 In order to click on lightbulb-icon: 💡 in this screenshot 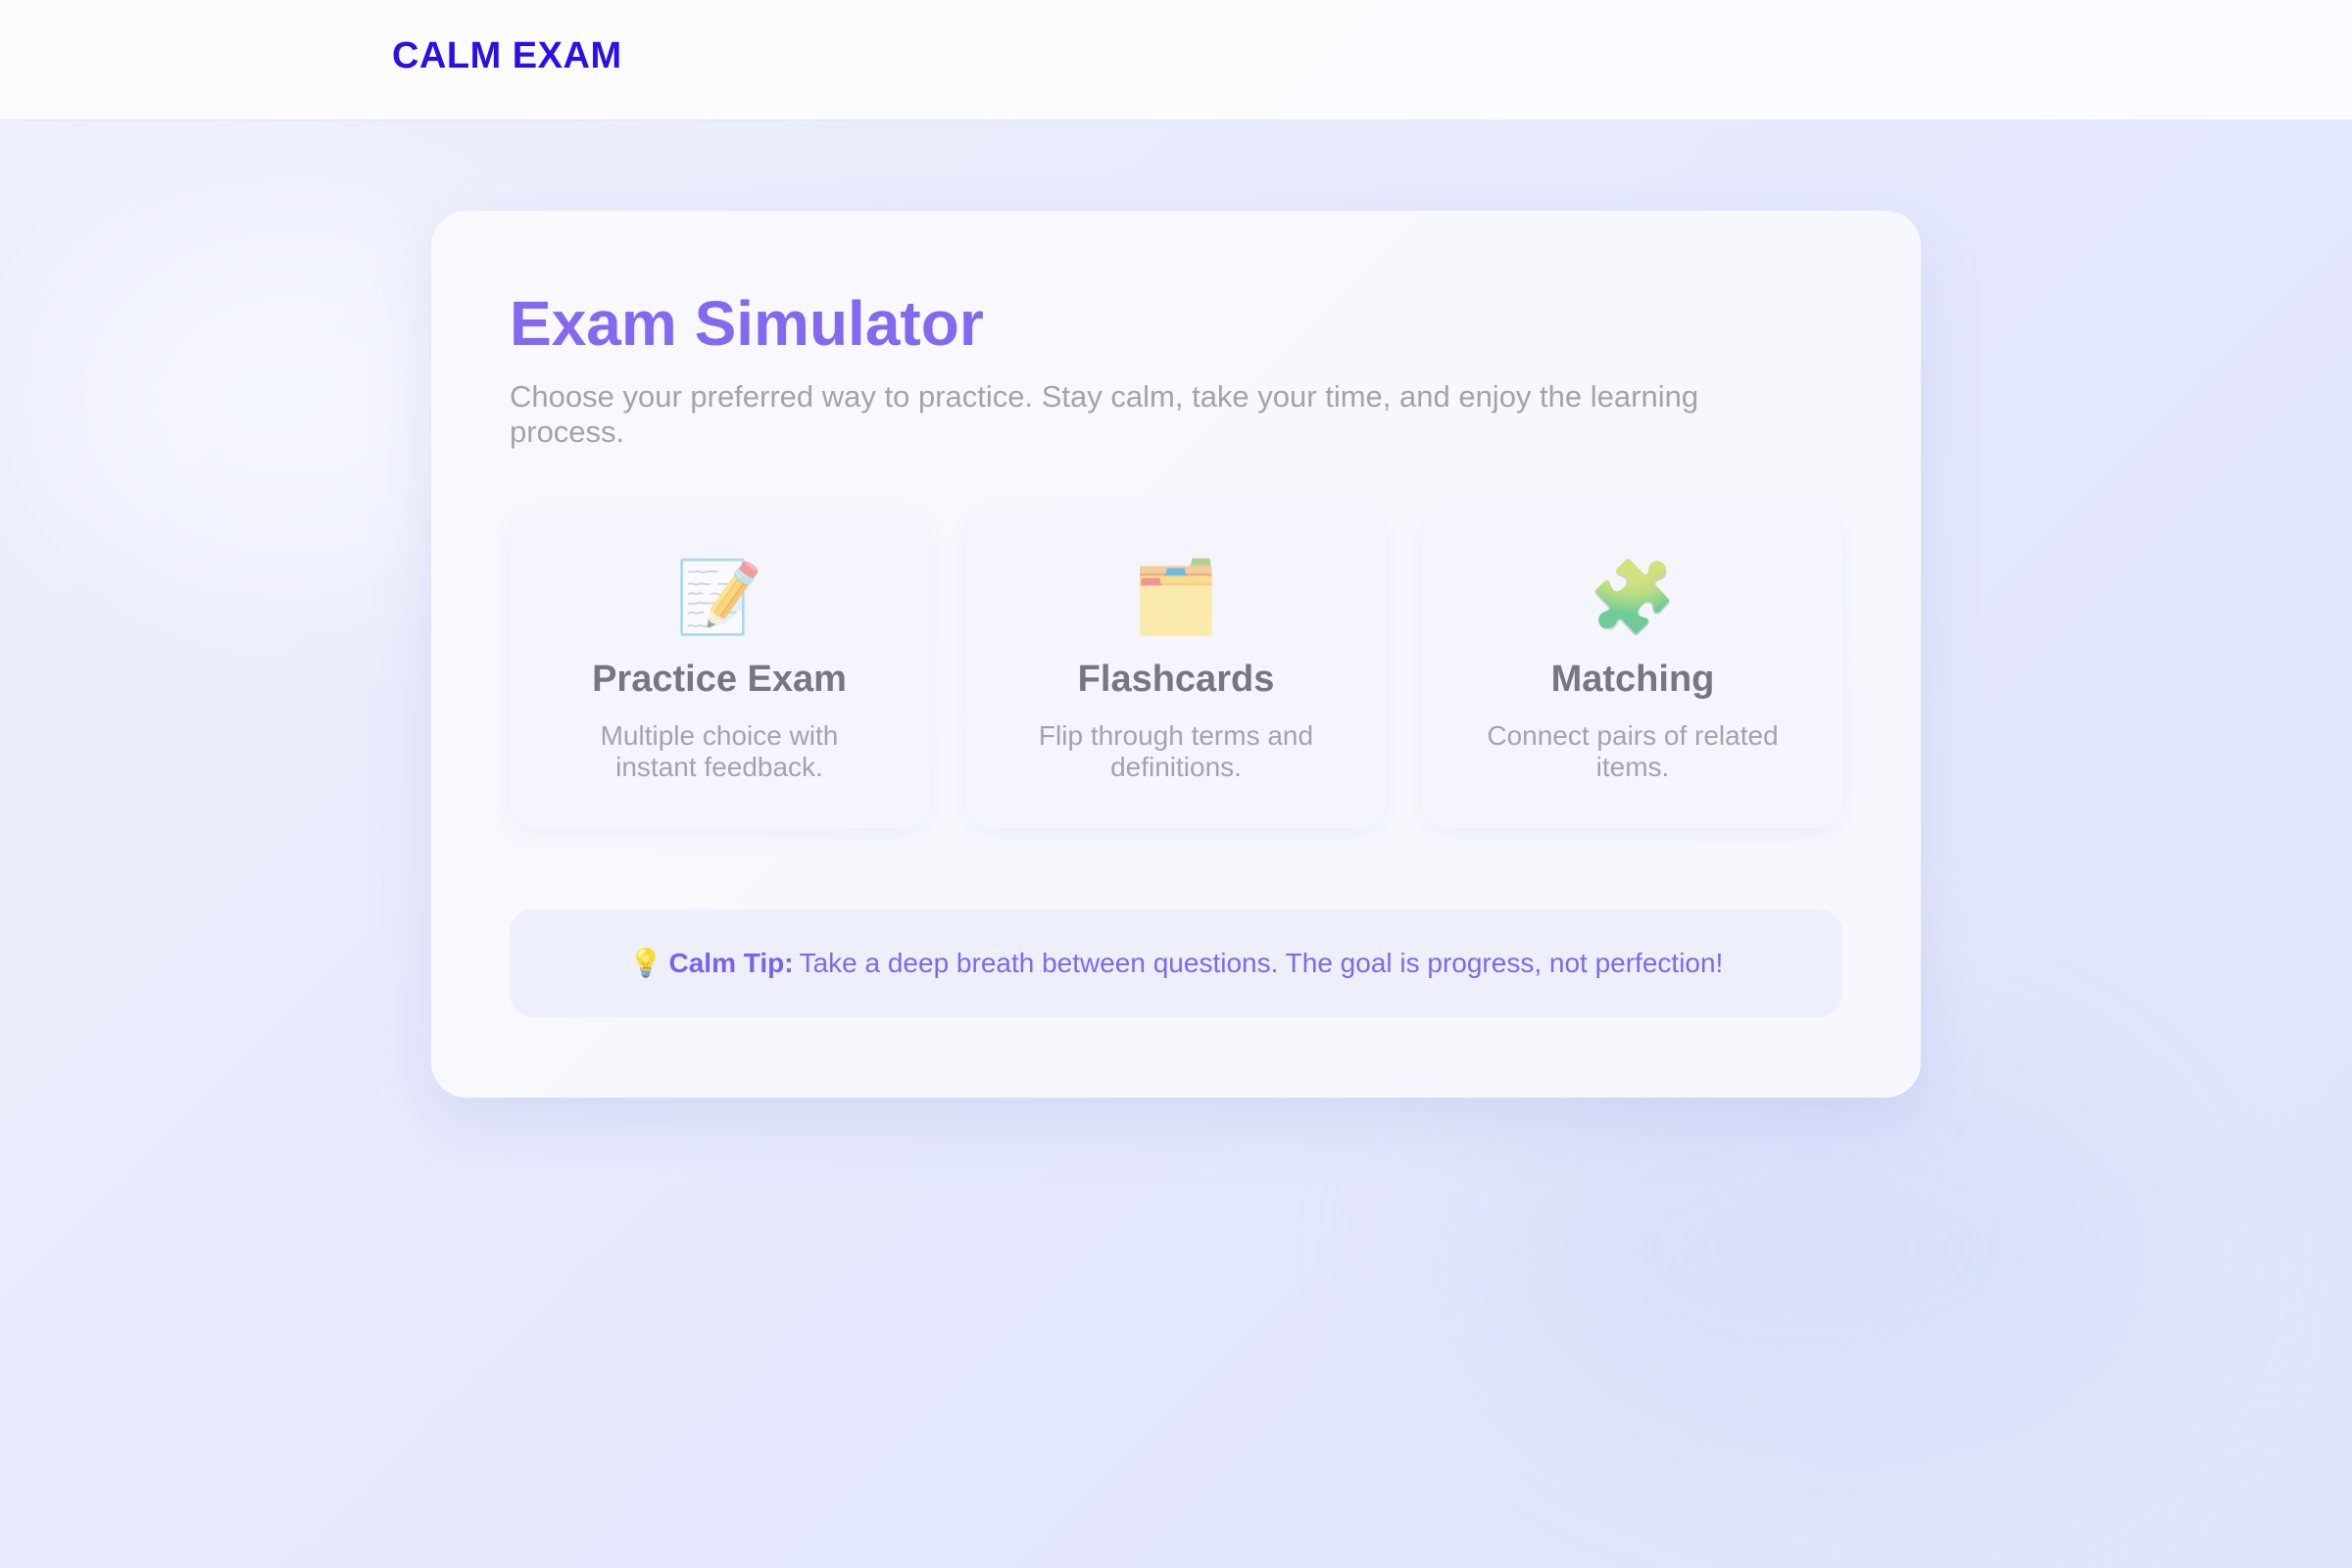, I will do `click(645, 963)`.